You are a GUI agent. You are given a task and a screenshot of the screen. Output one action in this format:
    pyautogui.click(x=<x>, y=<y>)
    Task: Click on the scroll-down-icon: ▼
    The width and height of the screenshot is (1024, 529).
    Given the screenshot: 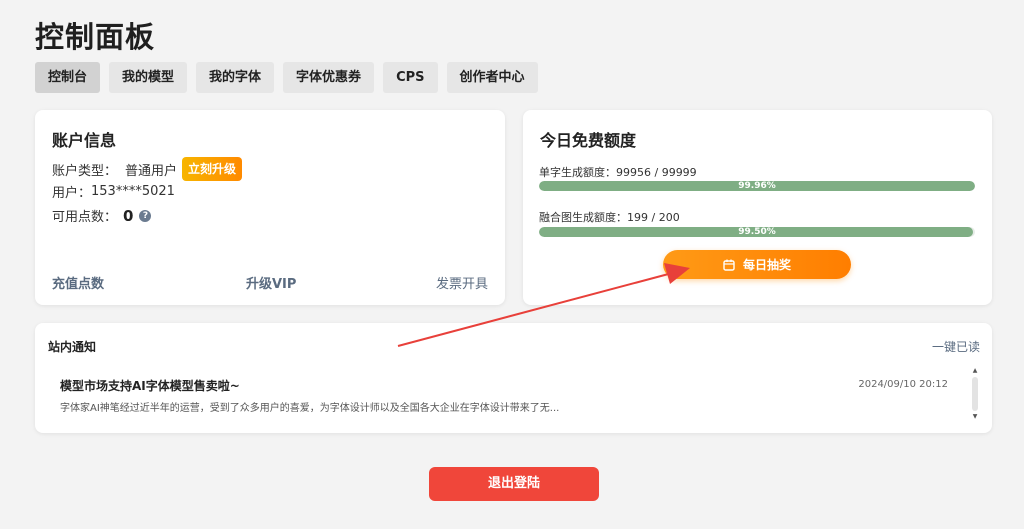 What is the action you would take?
    pyautogui.click(x=975, y=417)
    